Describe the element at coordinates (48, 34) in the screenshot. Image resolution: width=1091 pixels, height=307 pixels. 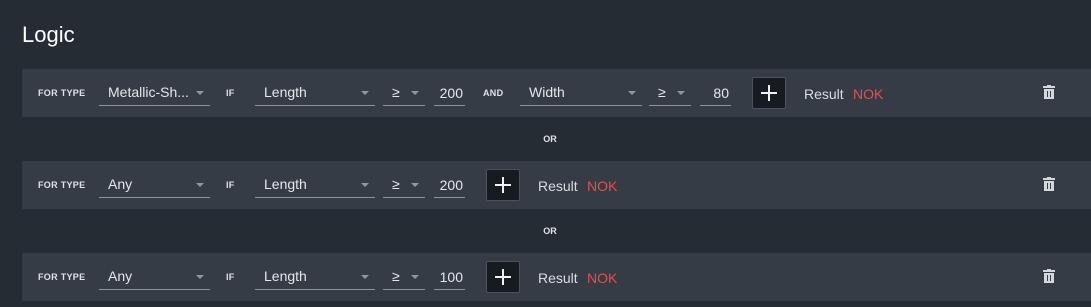
I see `page-title: Logic` at that location.